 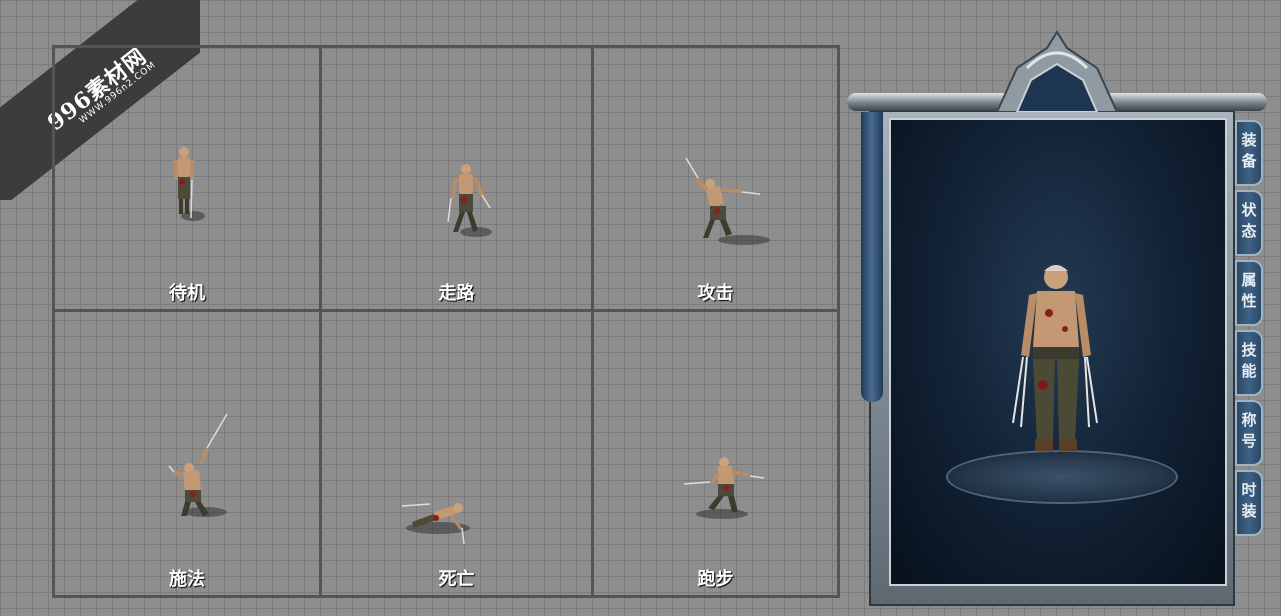 I want to click on sprite-walk, so click(x=471, y=202).